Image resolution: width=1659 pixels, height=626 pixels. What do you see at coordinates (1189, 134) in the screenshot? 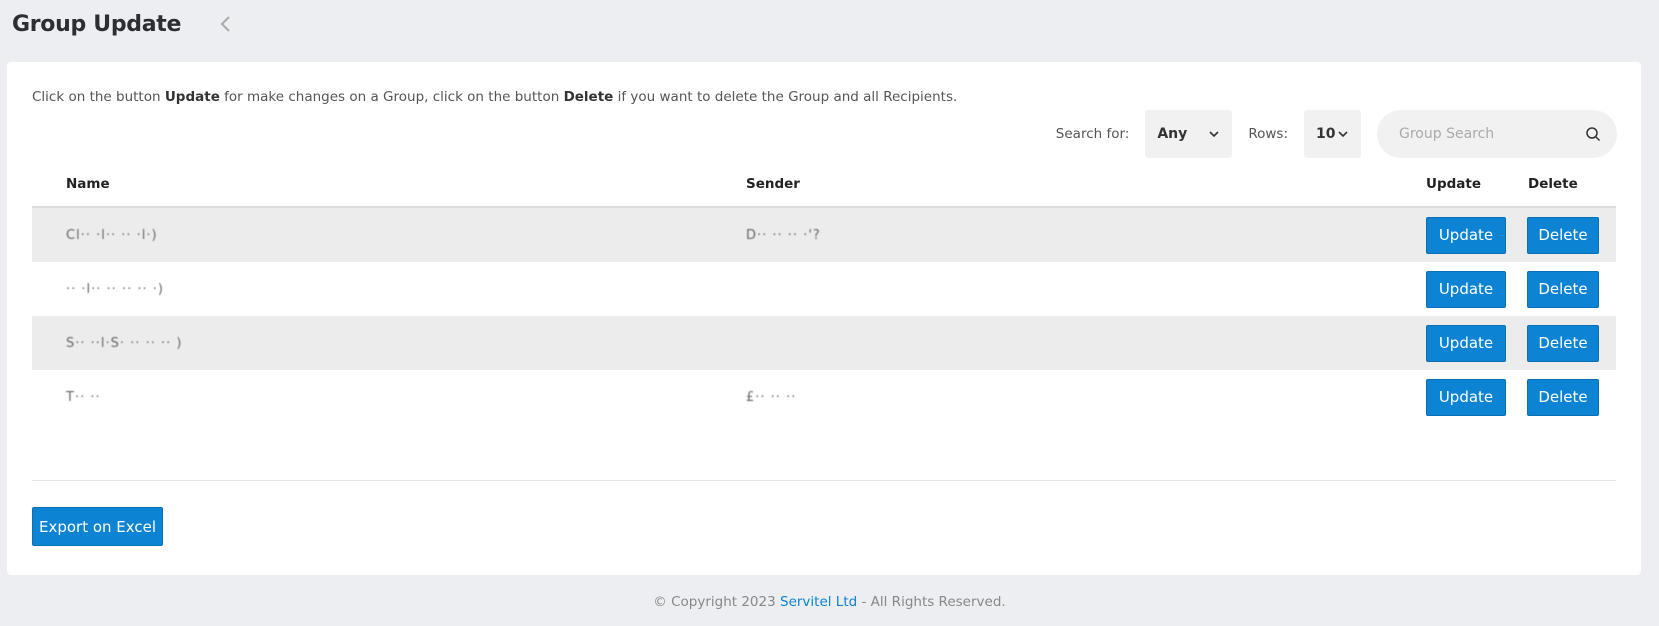
I see `search-for-select: Any` at bounding box center [1189, 134].